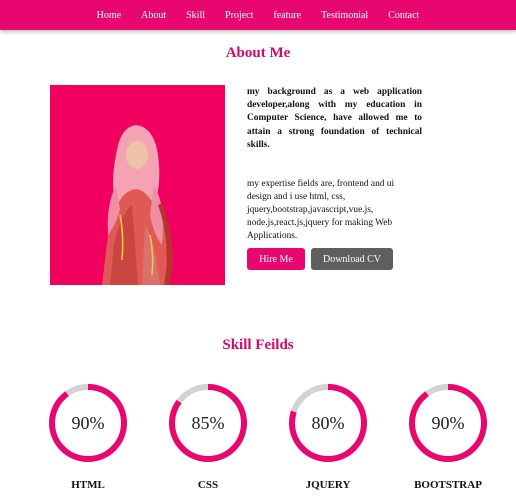 Image resolution: width=516 pixels, height=500 pixels. Describe the element at coordinates (208, 422) in the screenshot. I see `skill-percent: 85%` at that location.